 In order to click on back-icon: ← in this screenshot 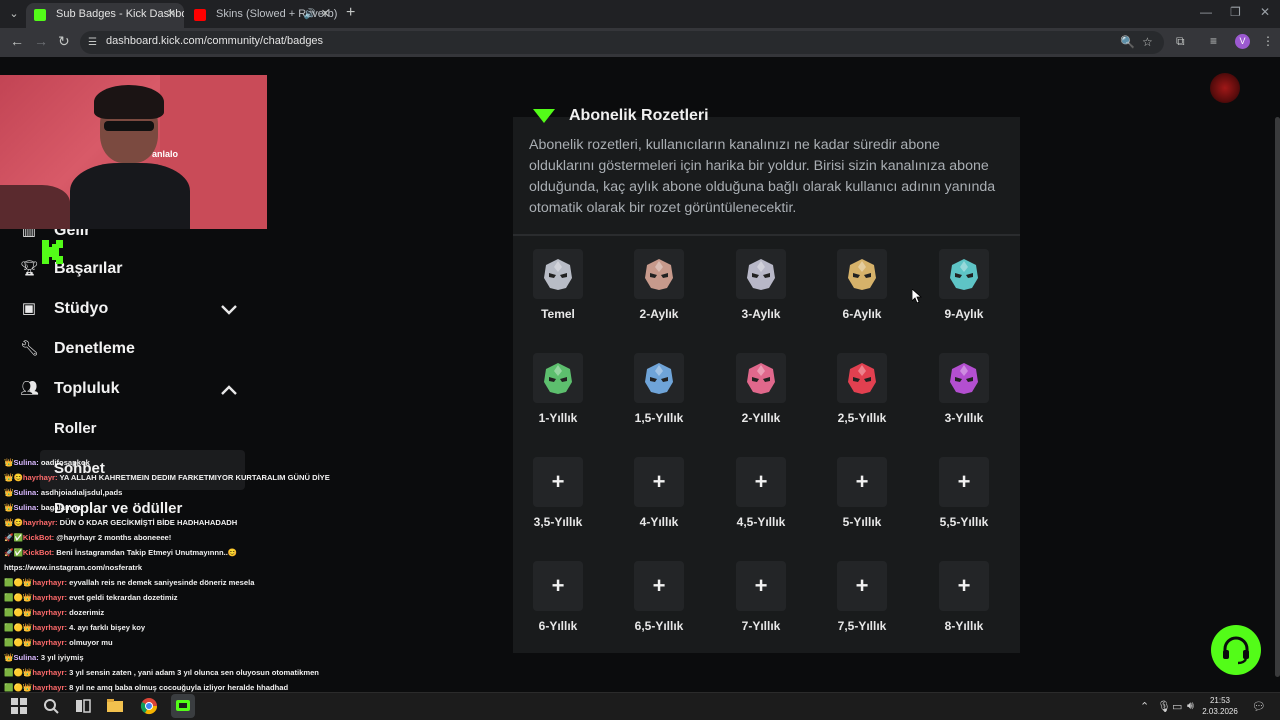, I will do `click(17, 41)`.